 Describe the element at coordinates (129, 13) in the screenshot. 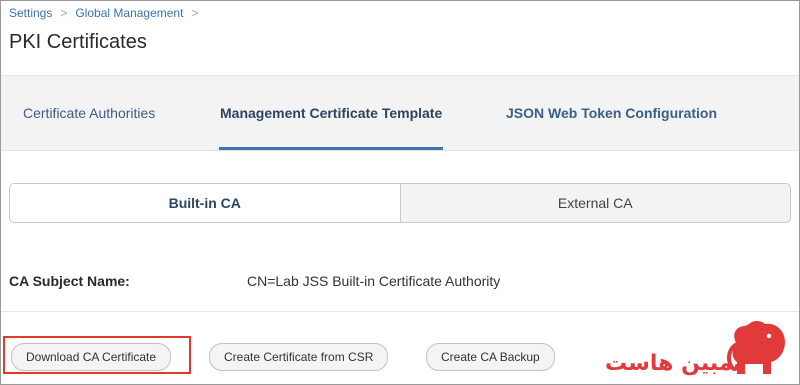

I see `breadcrumb-item-global-management: Global Management` at that location.